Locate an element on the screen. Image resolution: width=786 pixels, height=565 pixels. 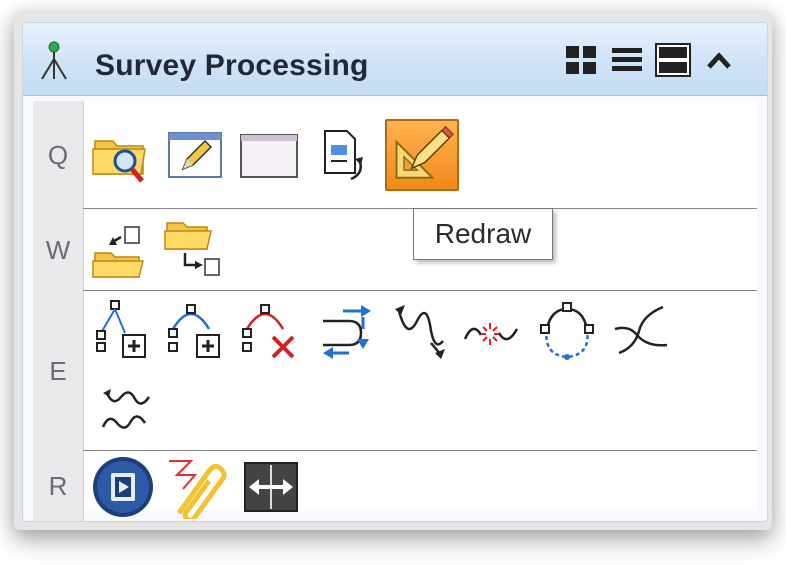
document-refresh-icon is located at coordinates (343, 155).